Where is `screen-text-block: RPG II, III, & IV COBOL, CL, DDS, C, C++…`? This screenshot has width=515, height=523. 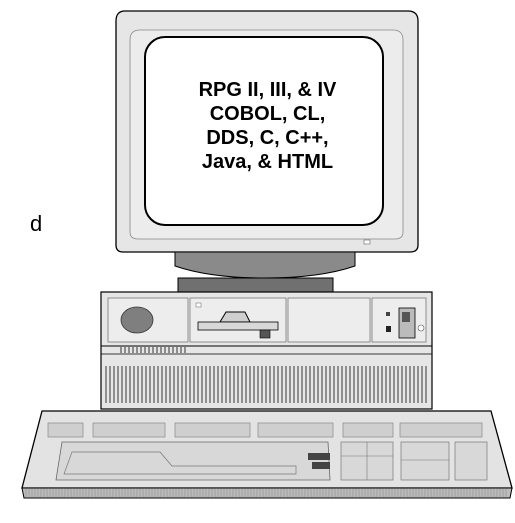 screen-text-block: RPG II, III, & IV COBOL, CL, DDS, C, C++… is located at coordinates (267, 126).